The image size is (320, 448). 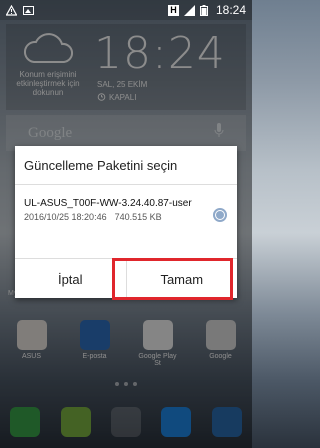 What do you see at coordinates (173, 10) in the screenshot?
I see `network-h-icon: H` at bounding box center [173, 10].